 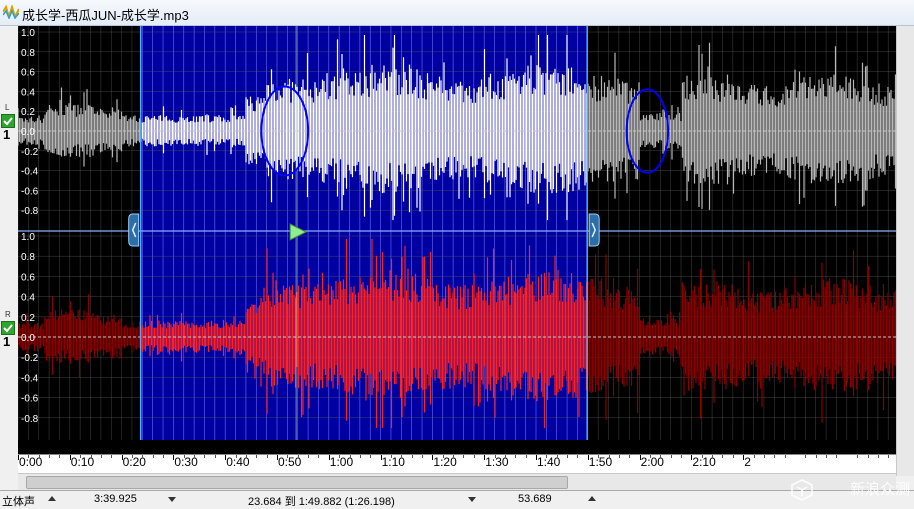 I want to click on window-title: 成长学-西瓜JUN-成长学.mp3, so click(x=105, y=15).